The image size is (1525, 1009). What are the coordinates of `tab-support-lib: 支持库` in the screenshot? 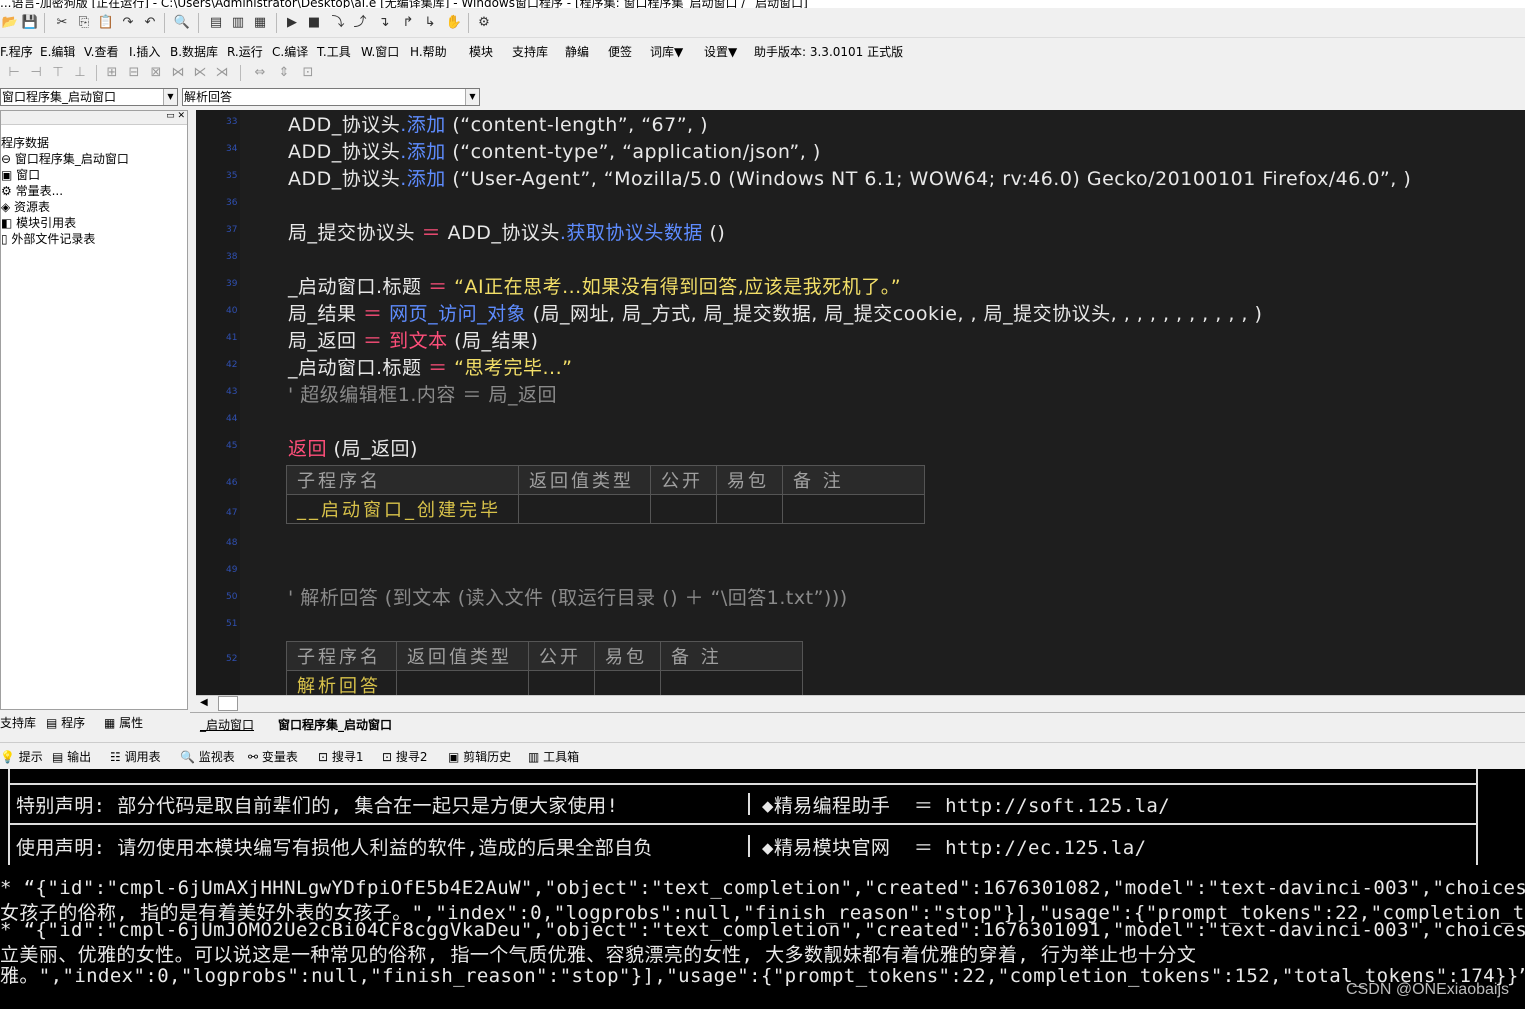 It's located at (18, 723).